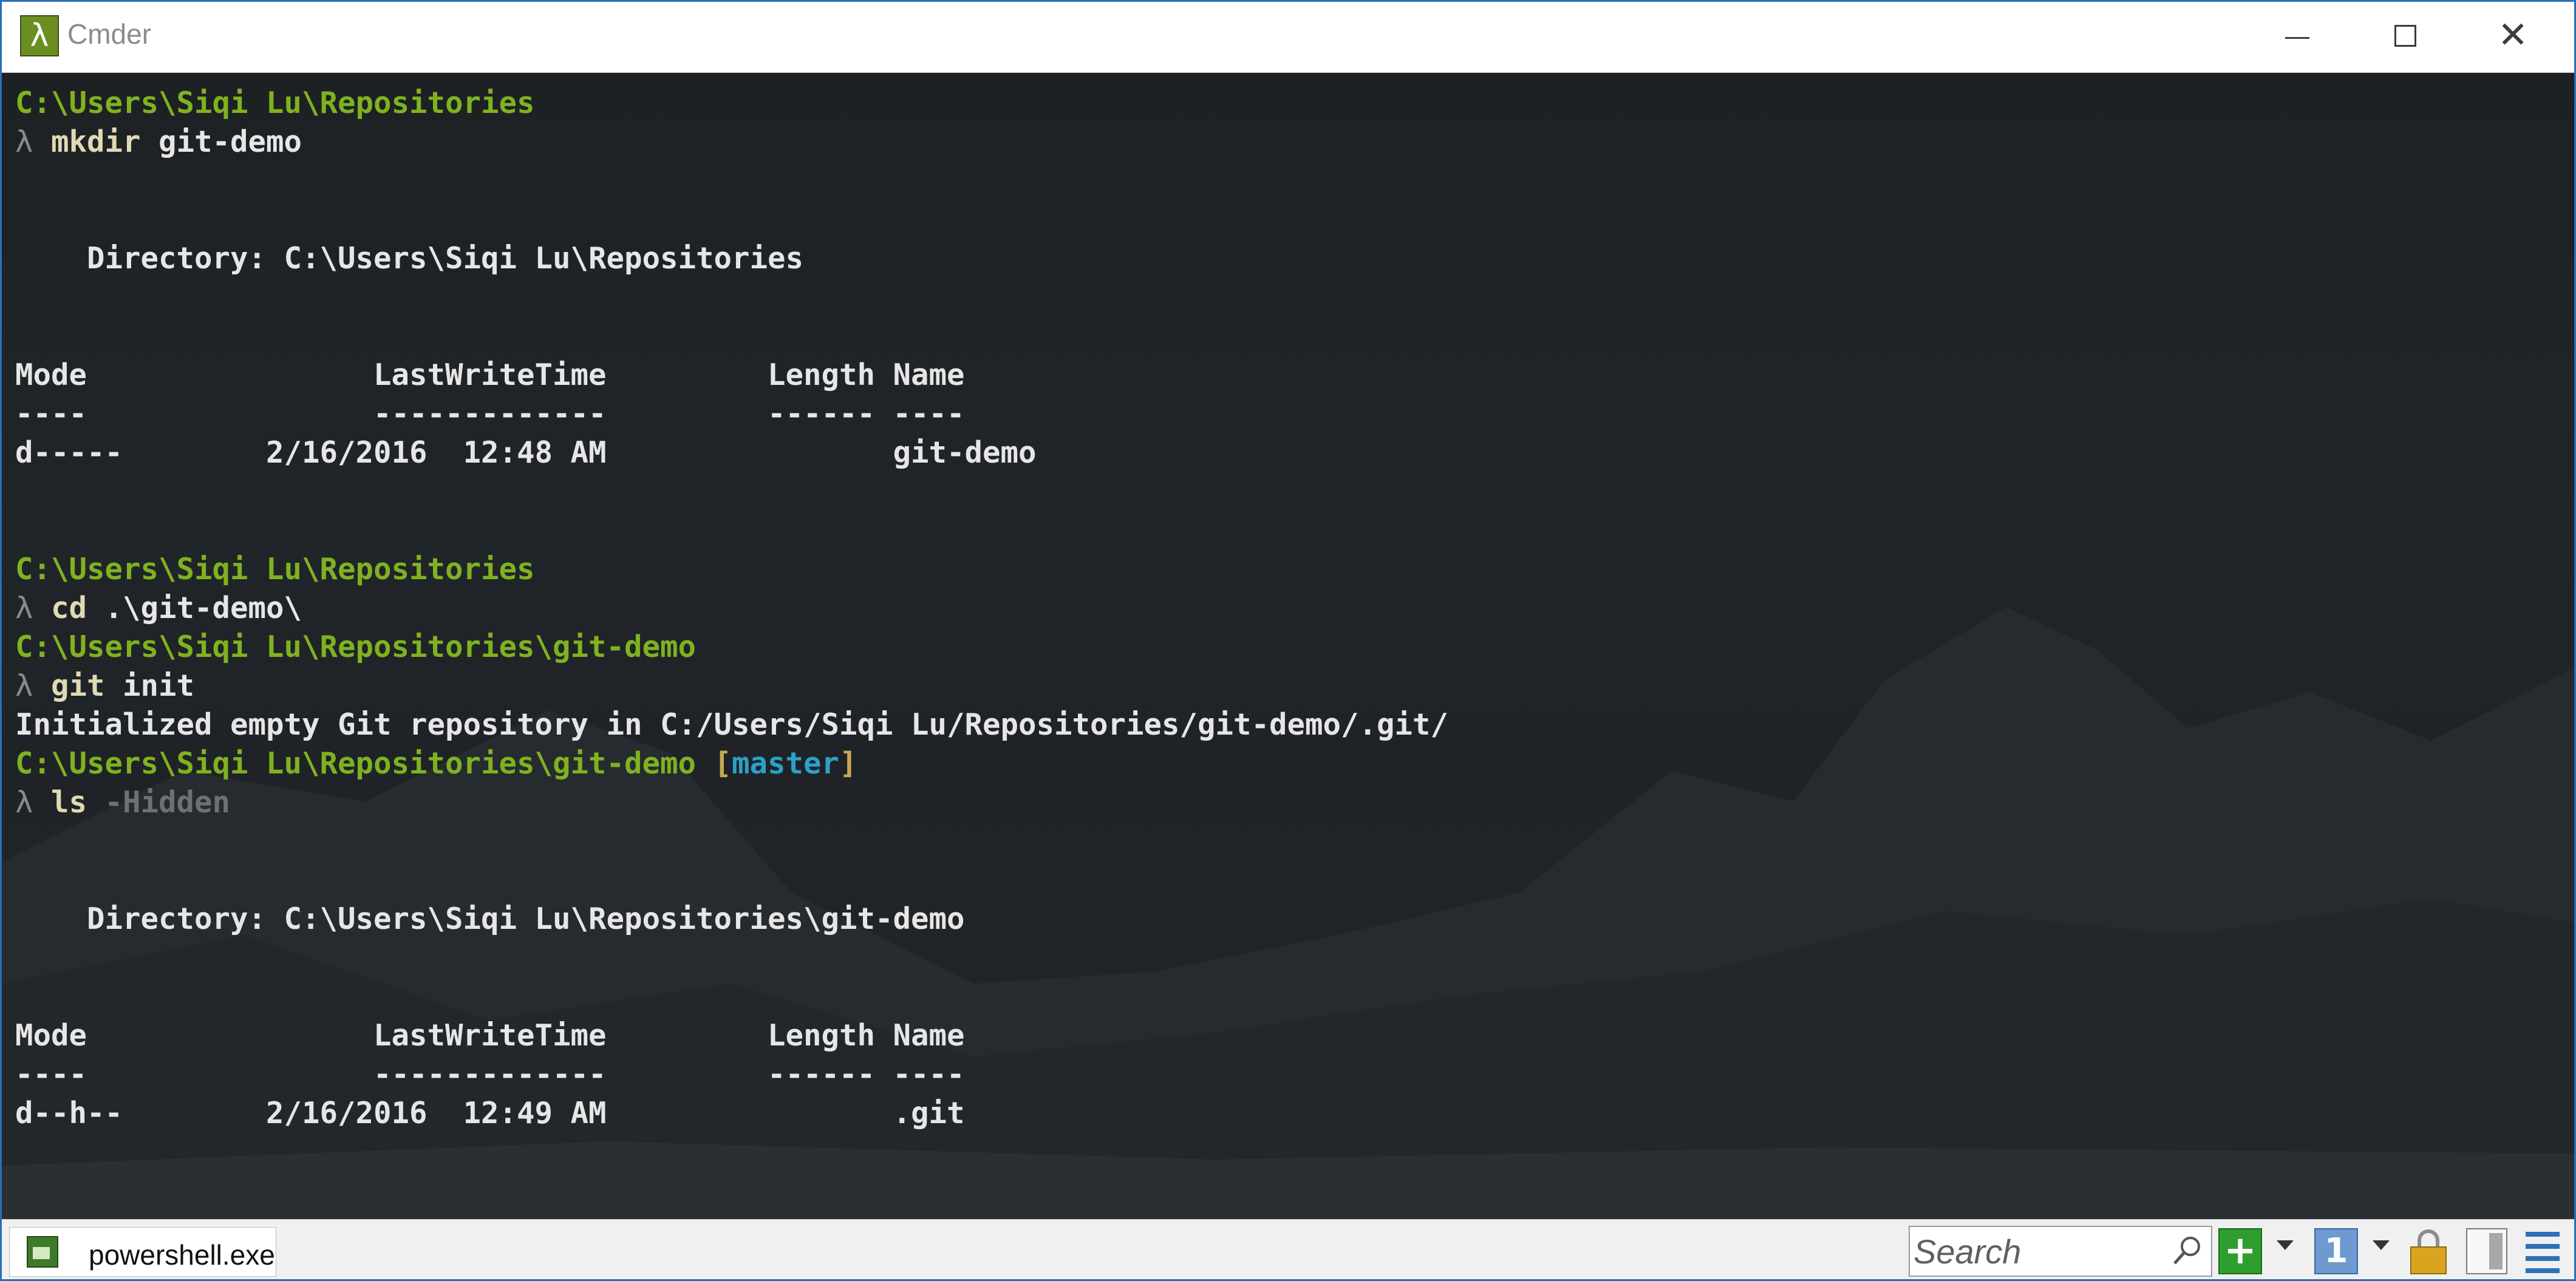 This screenshot has width=2576, height=1281. I want to click on console-segment-arg: init, so click(150, 685).